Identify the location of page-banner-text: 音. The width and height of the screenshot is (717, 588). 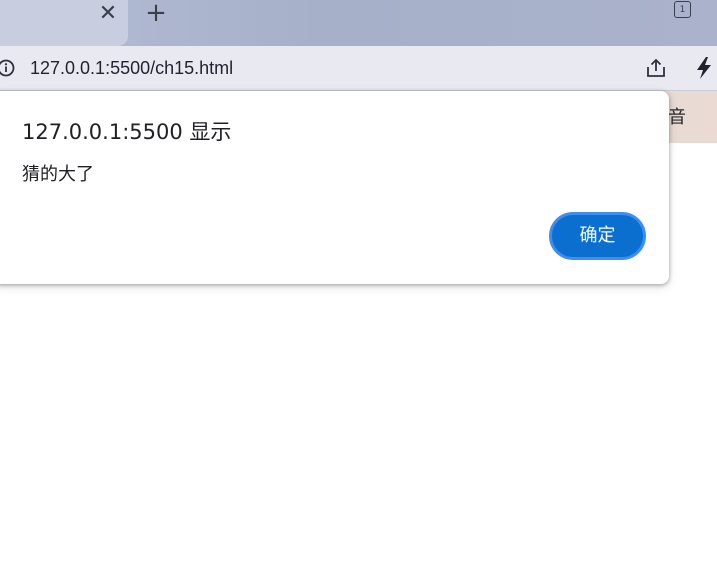
(677, 117).